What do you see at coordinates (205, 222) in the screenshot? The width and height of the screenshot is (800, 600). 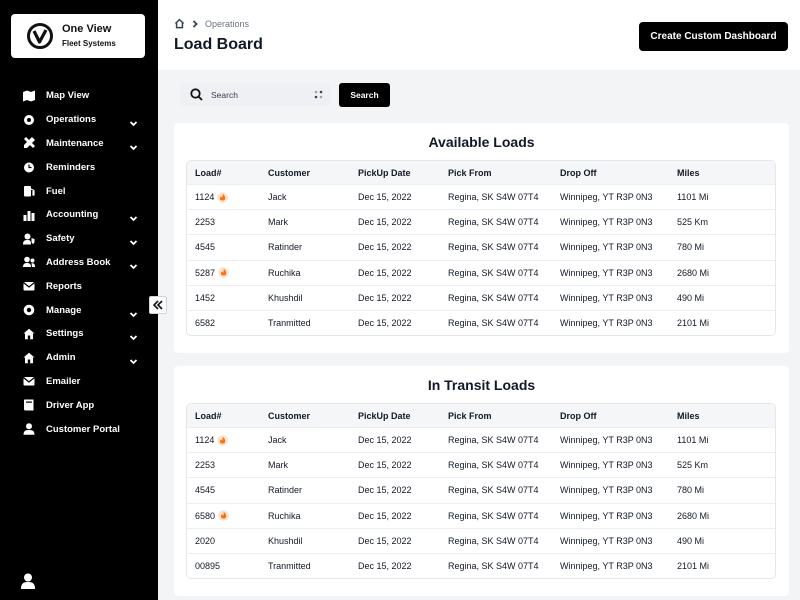 I see `load-number: 2253` at bounding box center [205, 222].